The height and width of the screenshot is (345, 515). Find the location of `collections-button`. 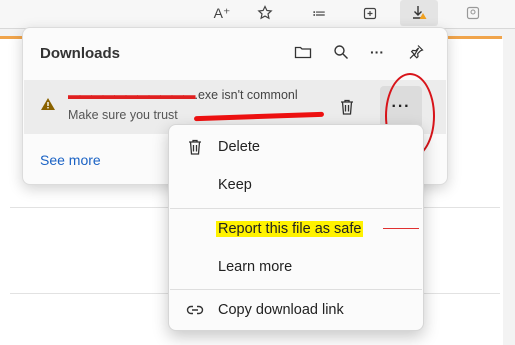

collections-button is located at coordinates (370, 13).